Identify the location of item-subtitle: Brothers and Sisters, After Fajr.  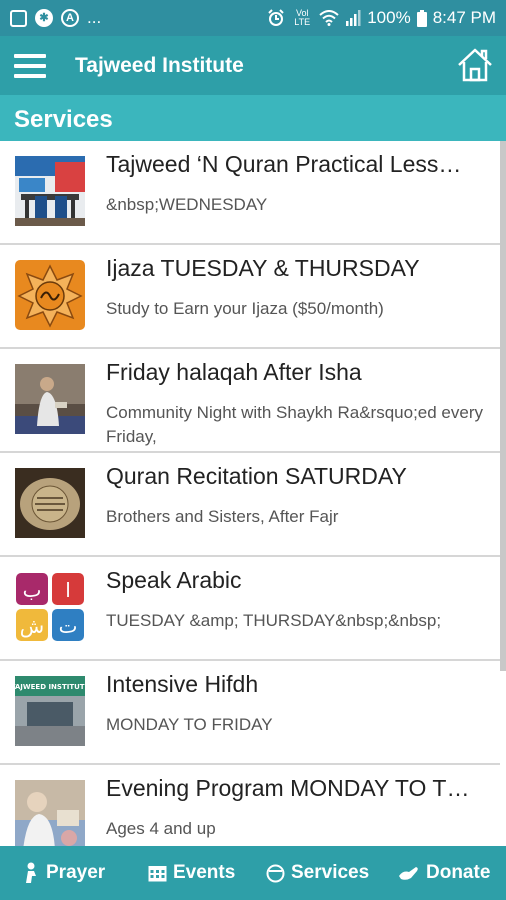
(222, 516).